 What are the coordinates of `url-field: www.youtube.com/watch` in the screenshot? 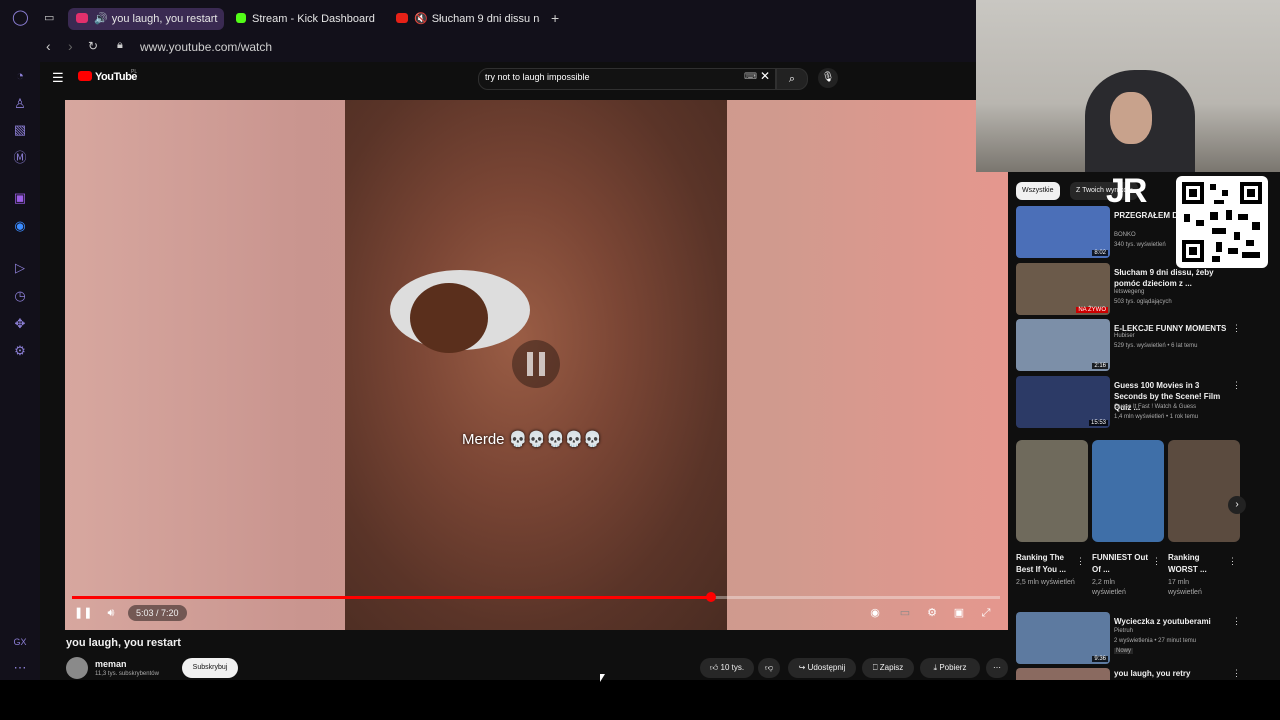 It's located at (206, 47).